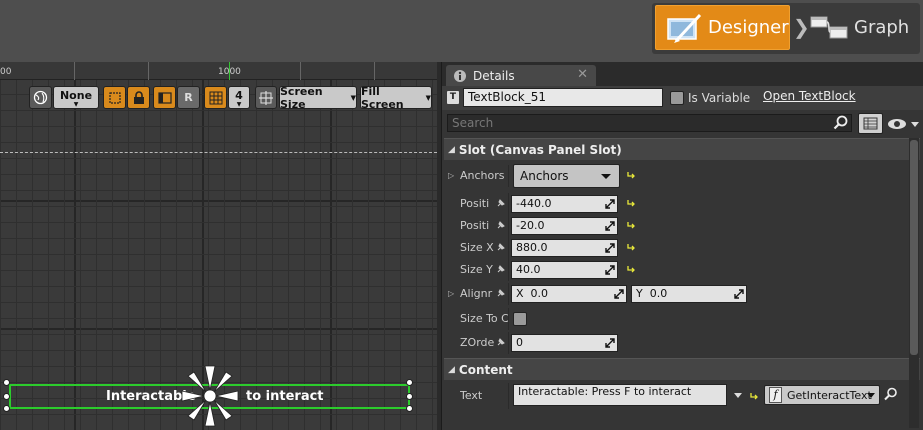 This screenshot has height=430, width=923. I want to click on table-icon, so click(870, 123).